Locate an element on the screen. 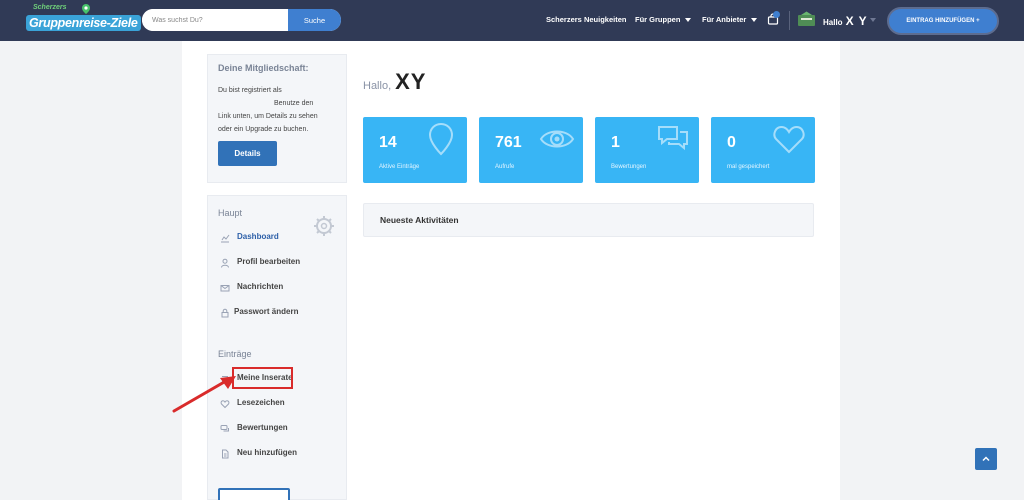 Image resolution: width=1024 pixels, height=500 pixels. sidebar-item-add-new: Neu hinzufügen is located at coordinates (273, 454).